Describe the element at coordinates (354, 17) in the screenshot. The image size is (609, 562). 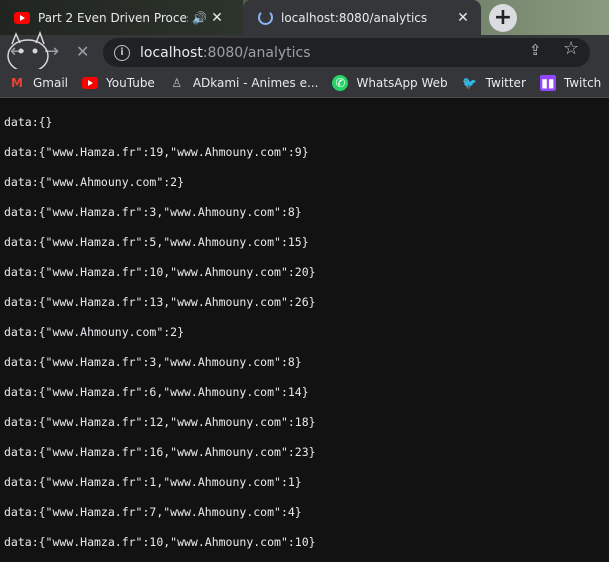
I see `tab-title: localhost:8080/analytics` at that location.